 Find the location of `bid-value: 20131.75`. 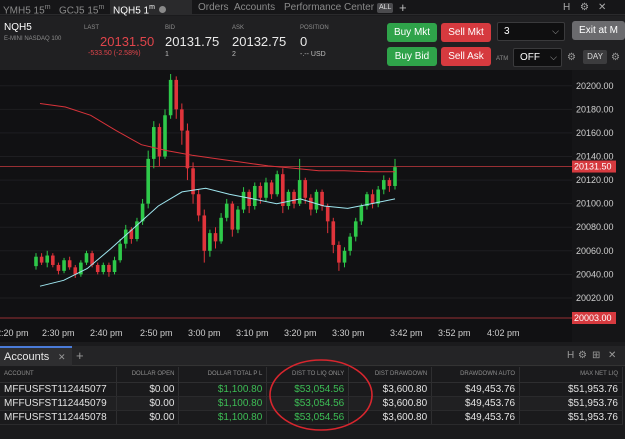

bid-value: 20131.75 is located at coordinates (192, 41).